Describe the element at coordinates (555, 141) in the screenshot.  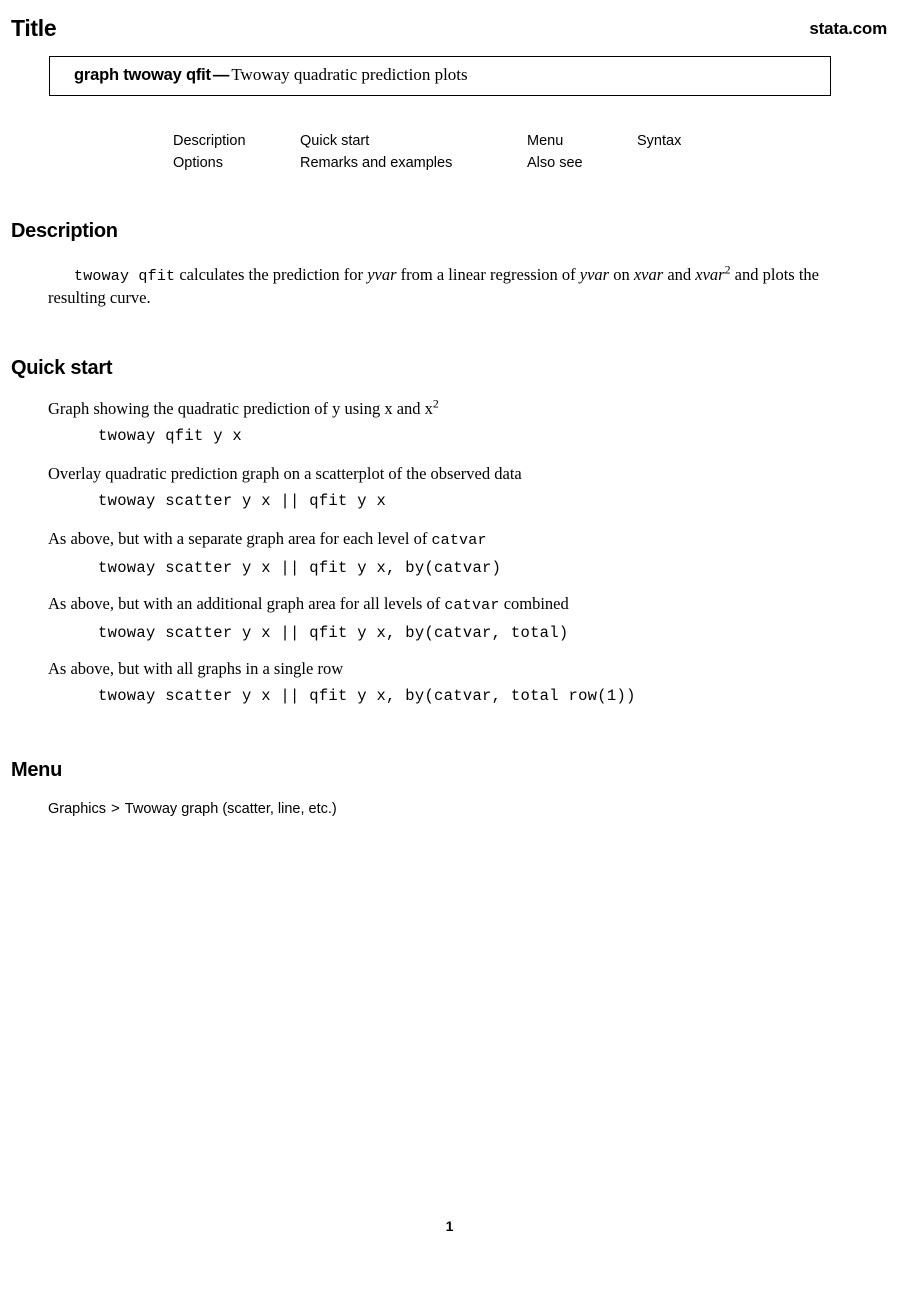
I see `link-menu: Menu` at that location.